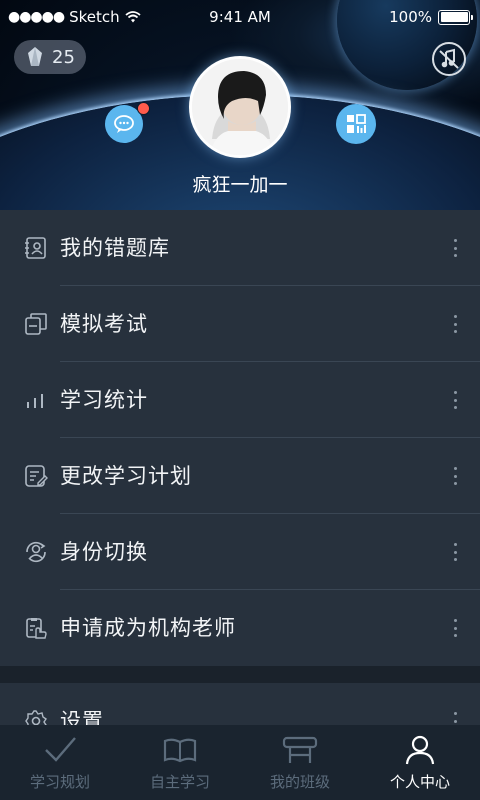 The image size is (480, 800). What do you see at coordinates (115, 248) in the screenshot?
I see `menu-item-label: 我的错题库` at bounding box center [115, 248].